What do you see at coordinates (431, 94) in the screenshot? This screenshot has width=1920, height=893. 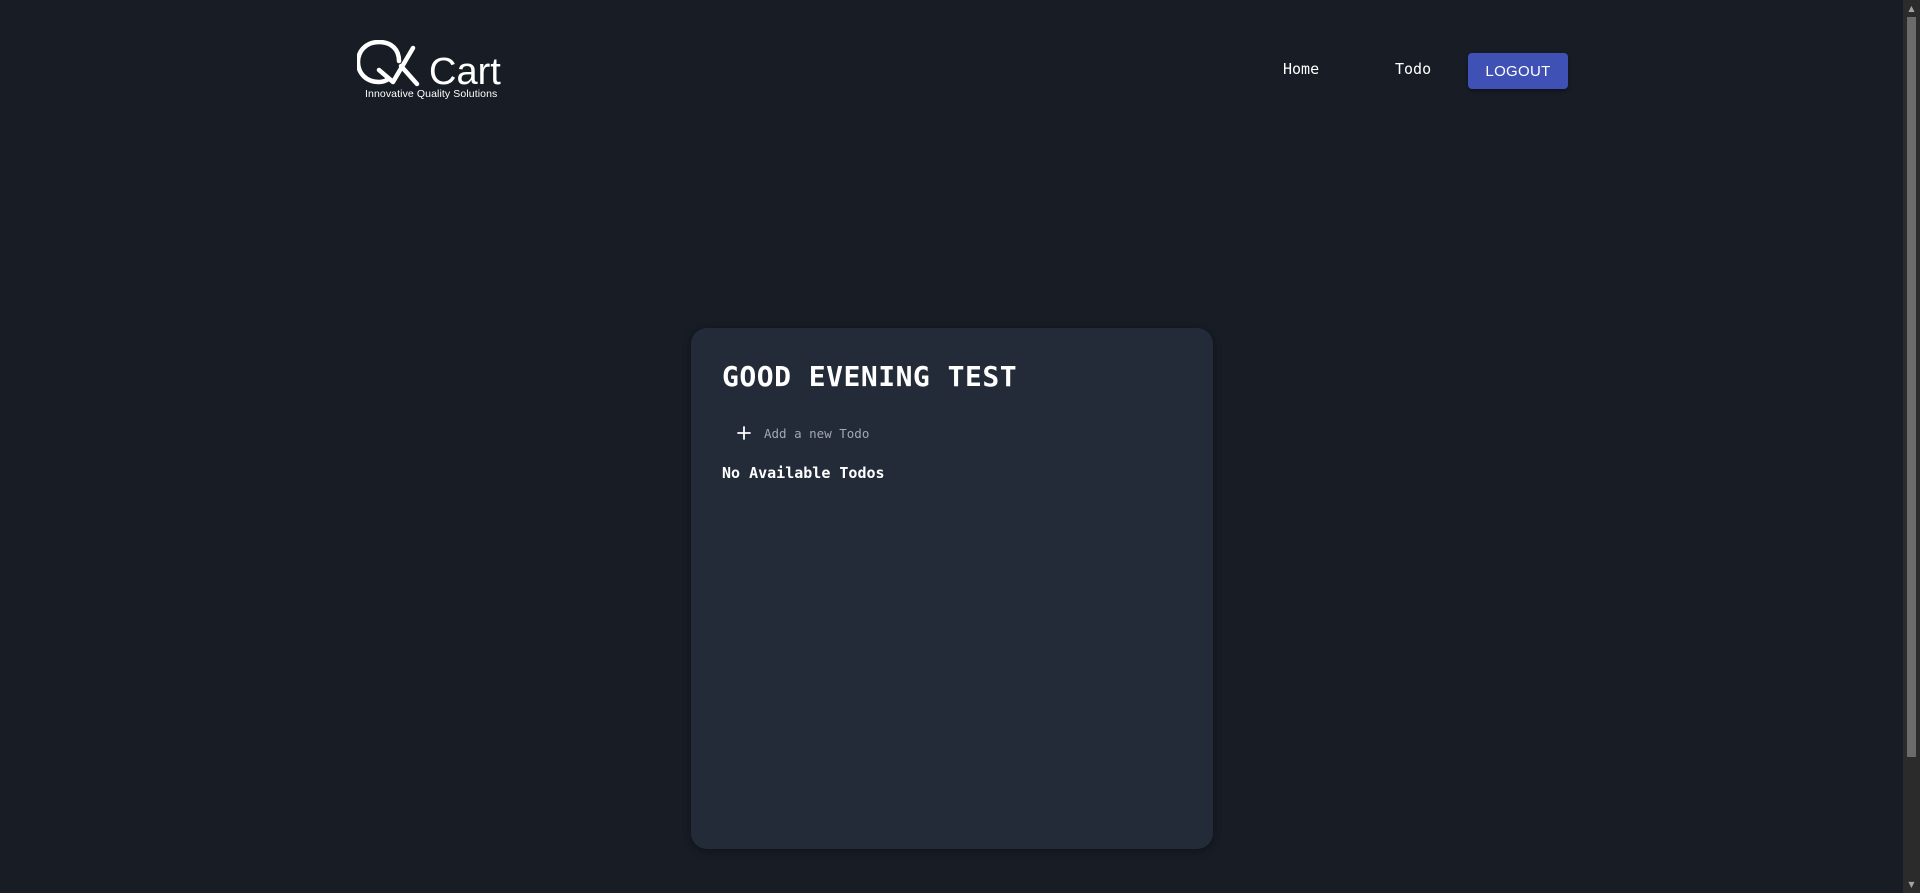 I see `logo-tagline: Innovative Quality Solutions` at bounding box center [431, 94].